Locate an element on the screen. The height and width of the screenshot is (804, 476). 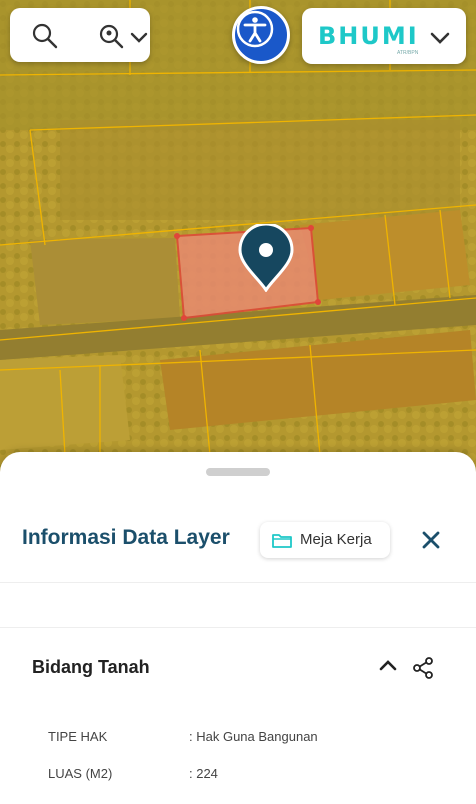
brand-subtitle: ATR/BPN is located at coordinates (408, 53).